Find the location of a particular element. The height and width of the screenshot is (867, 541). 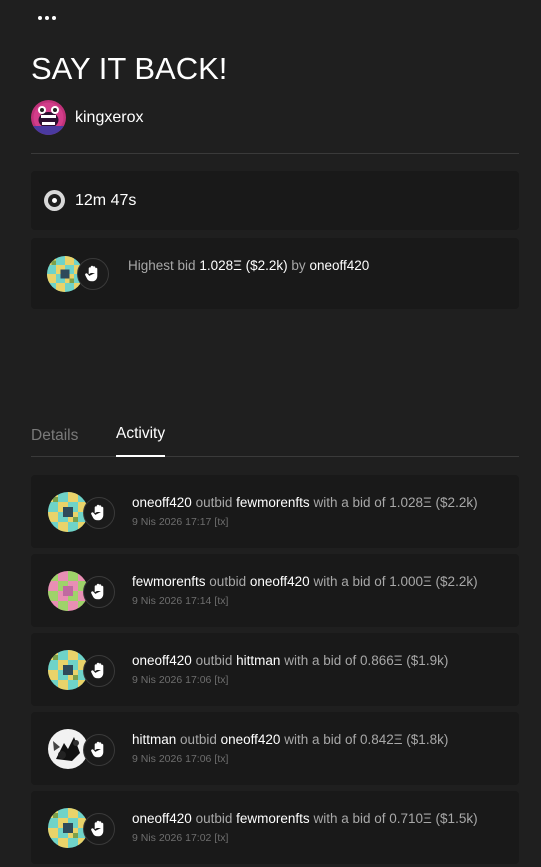

bid-amount: 1.028Ξ ($2.2k) is located at coordinates (243, 265).